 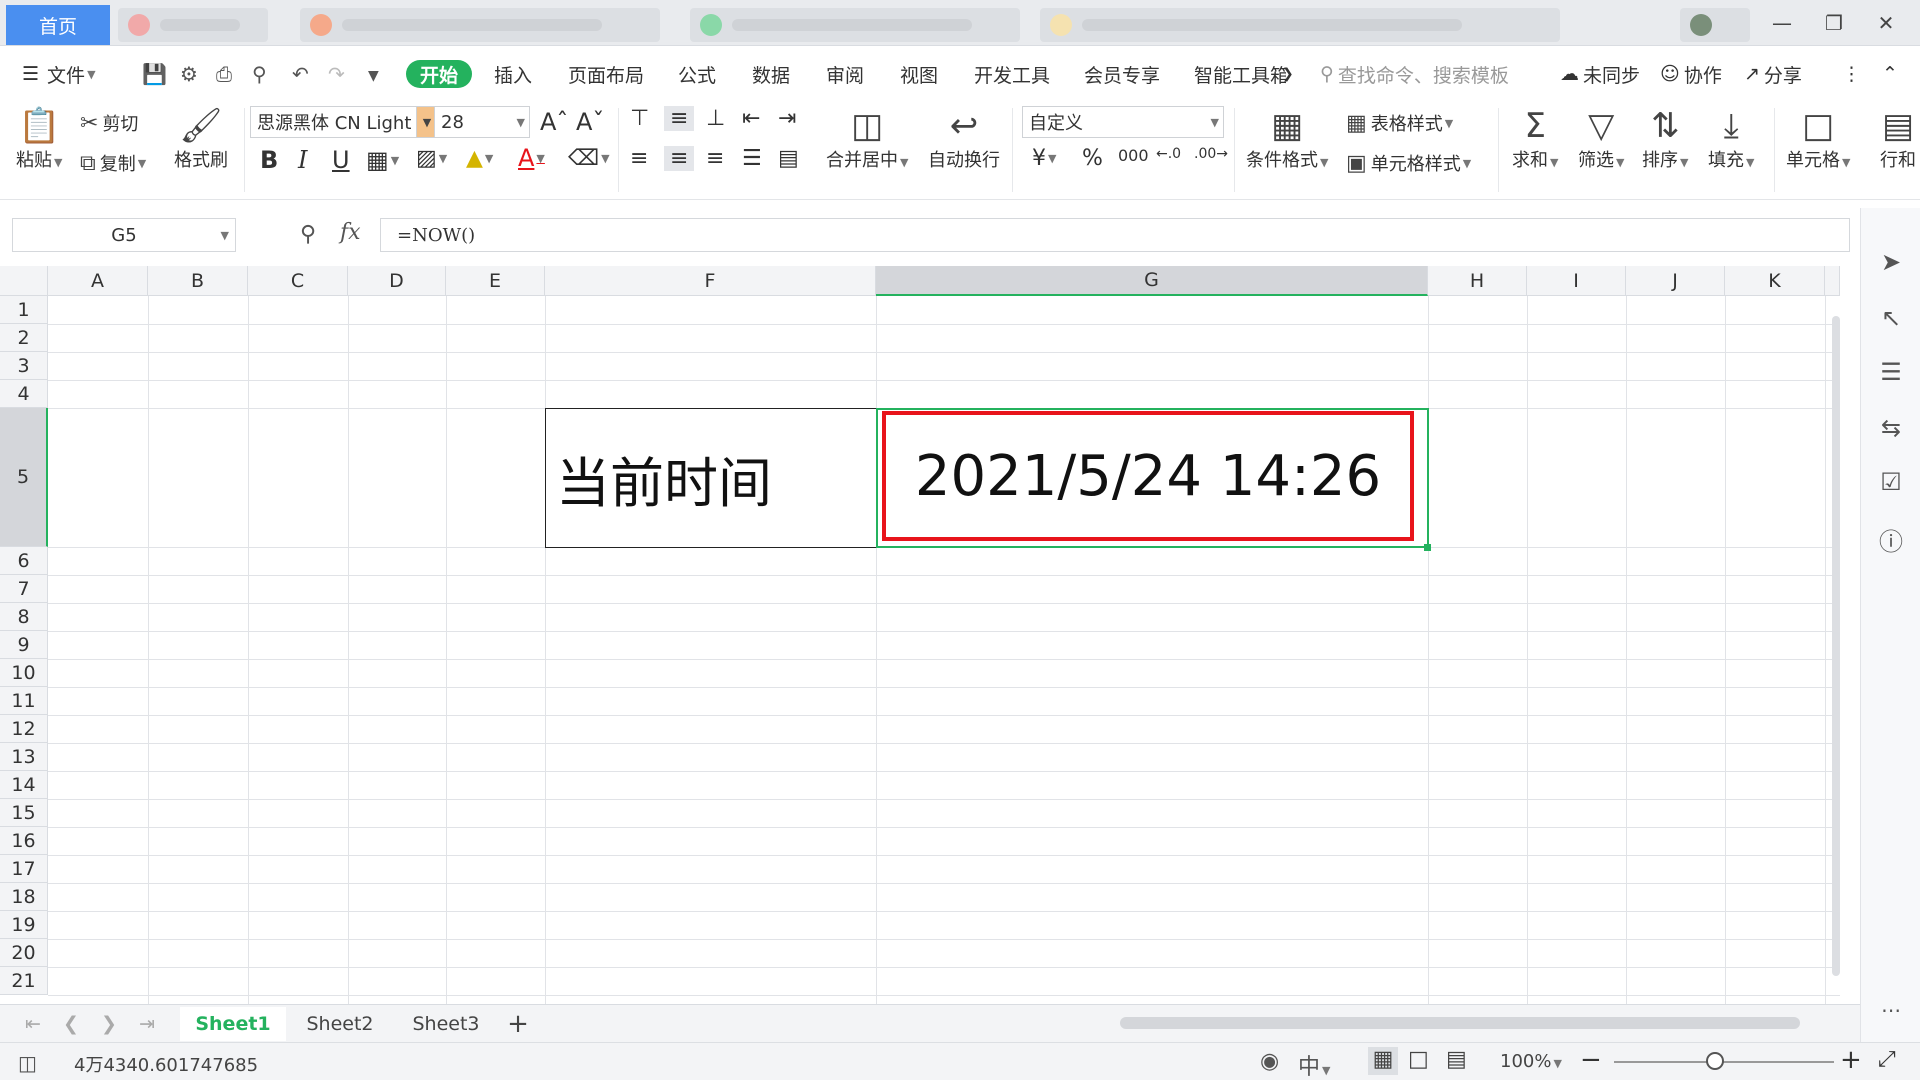 I want to click on row-header: 18, so click(x=24, y=897).